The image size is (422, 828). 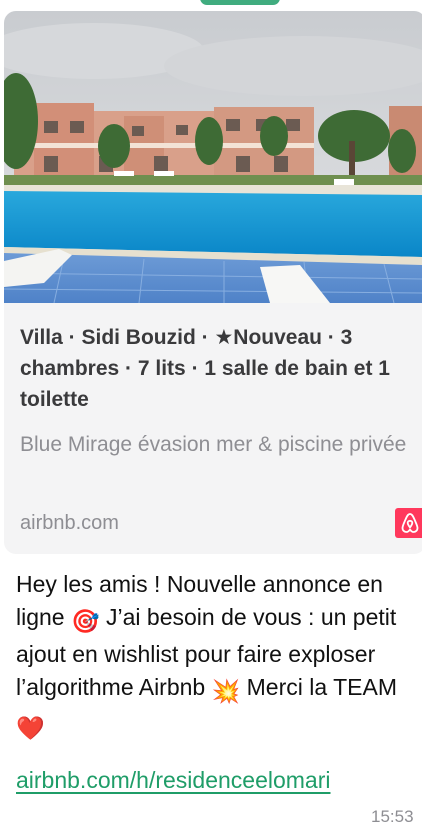 I want to click on listing-link: airbnb.com/h/residenceelomari, so click(x=173, y=780).